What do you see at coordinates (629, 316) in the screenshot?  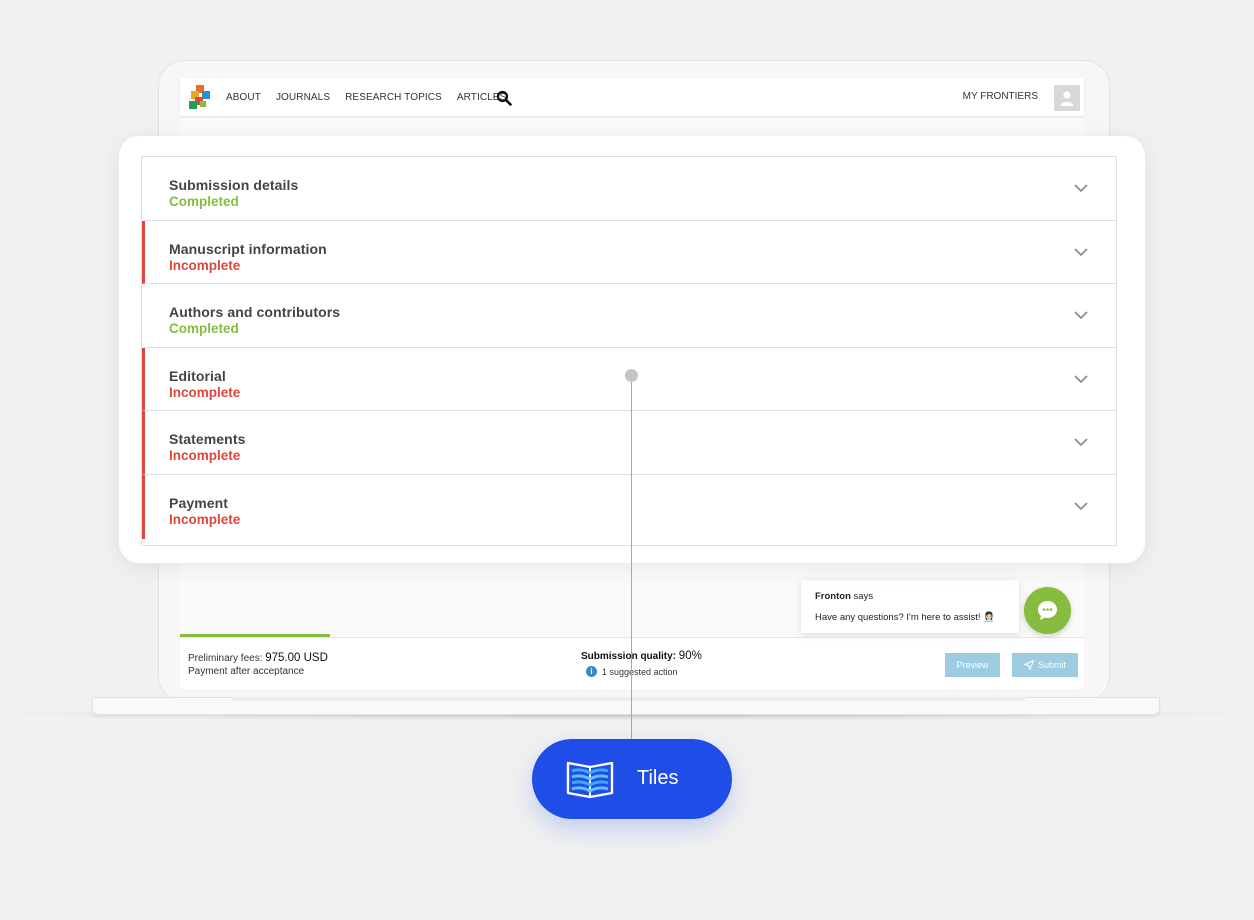 I see `section-authors-and-contributors: Authors and contributors Completed` at bounding box center [629, 316].